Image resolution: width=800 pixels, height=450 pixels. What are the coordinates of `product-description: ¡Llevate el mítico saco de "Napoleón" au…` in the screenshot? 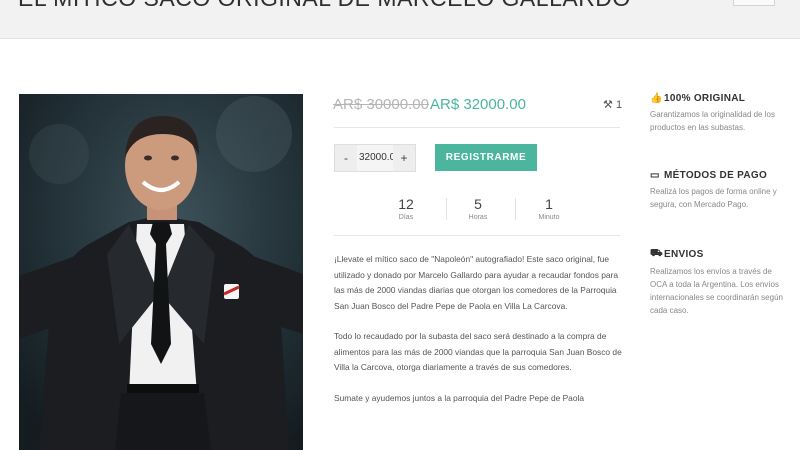 It's located at (479, 336).